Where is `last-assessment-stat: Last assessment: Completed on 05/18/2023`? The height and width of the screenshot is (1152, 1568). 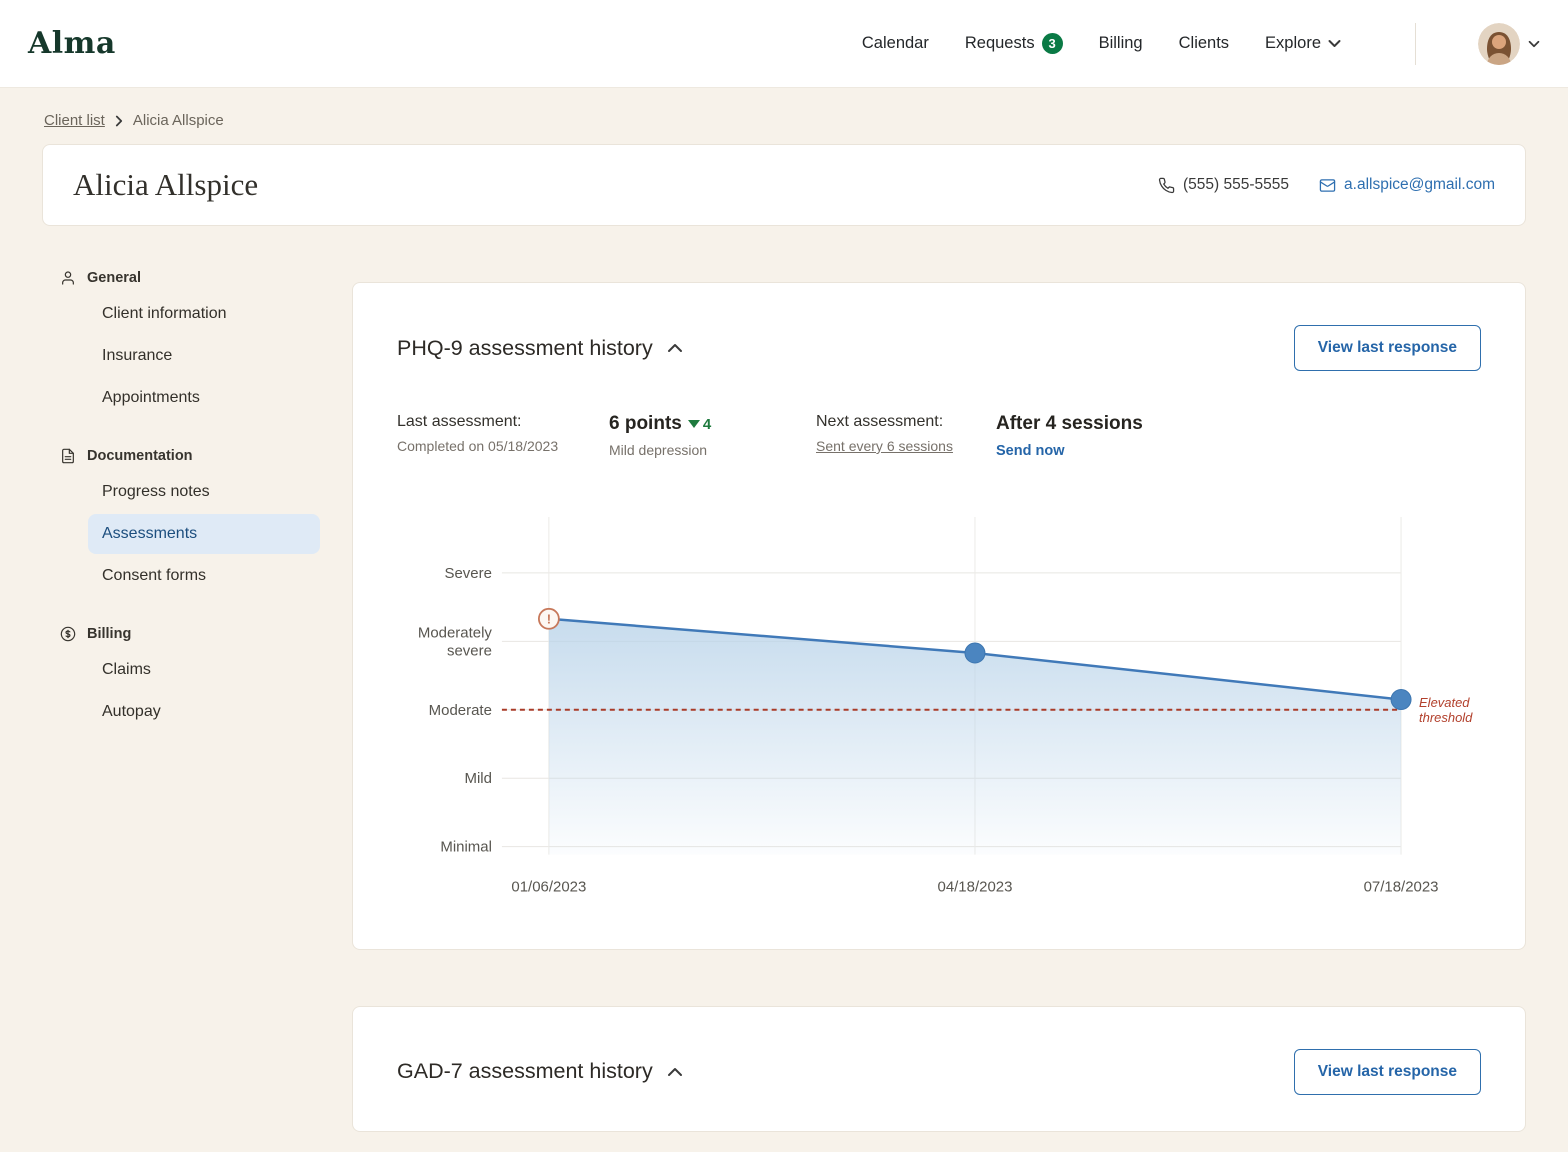 last-assessment-stat: Last assessment: Completed on 05/18/2023 is located at coordinates (503, 436).